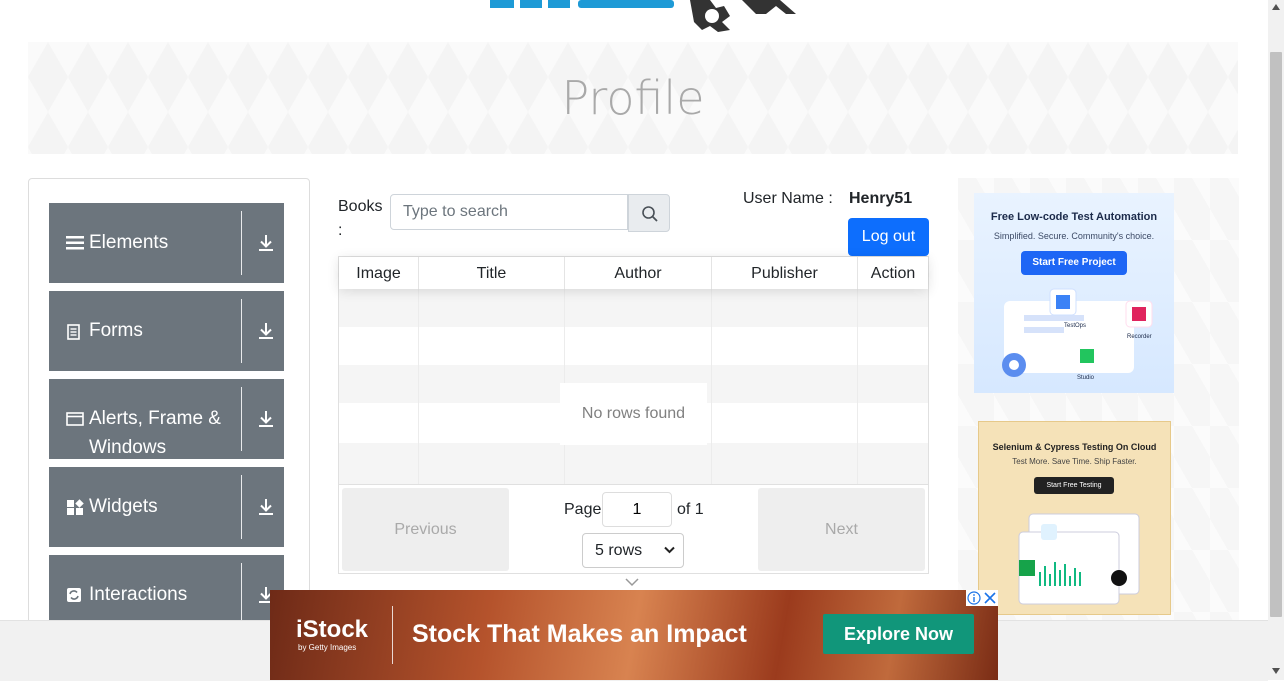 This screenshot has height=681, width=1284. What do you see at coordinates (1074, 447) in the screenshot?
I see `ad-title: Selenium & Cypress Testing On Cloud` at bounding box center [1074, 447].